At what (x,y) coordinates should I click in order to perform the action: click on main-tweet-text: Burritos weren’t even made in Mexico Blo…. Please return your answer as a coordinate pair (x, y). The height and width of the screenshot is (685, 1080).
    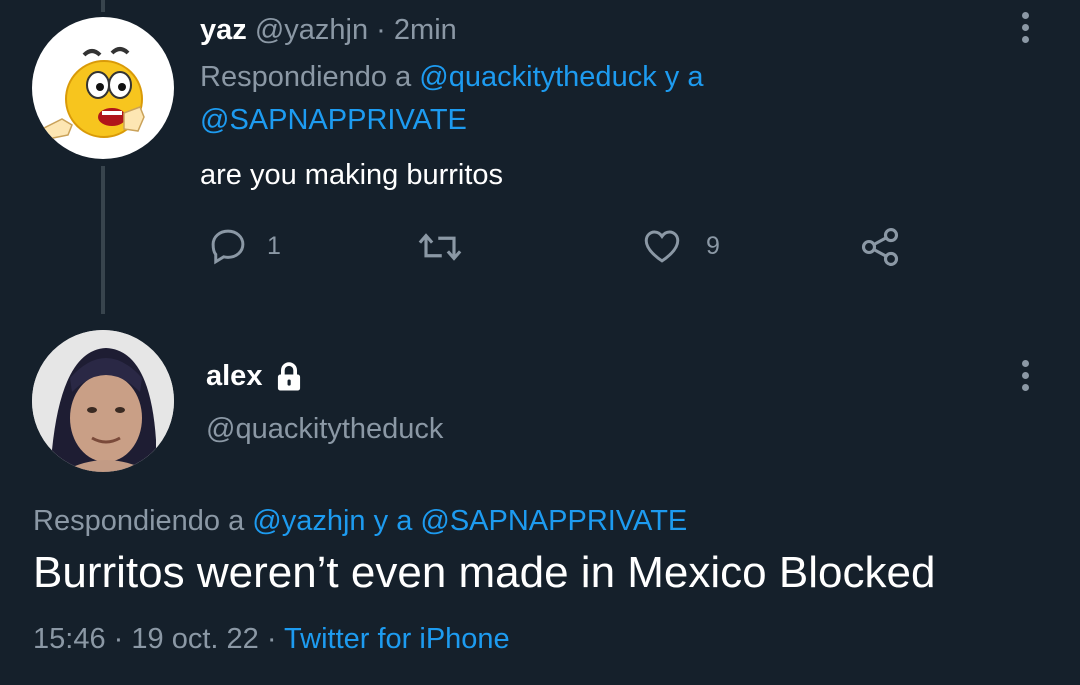
    Looking at the image, I should click on (484, 572).